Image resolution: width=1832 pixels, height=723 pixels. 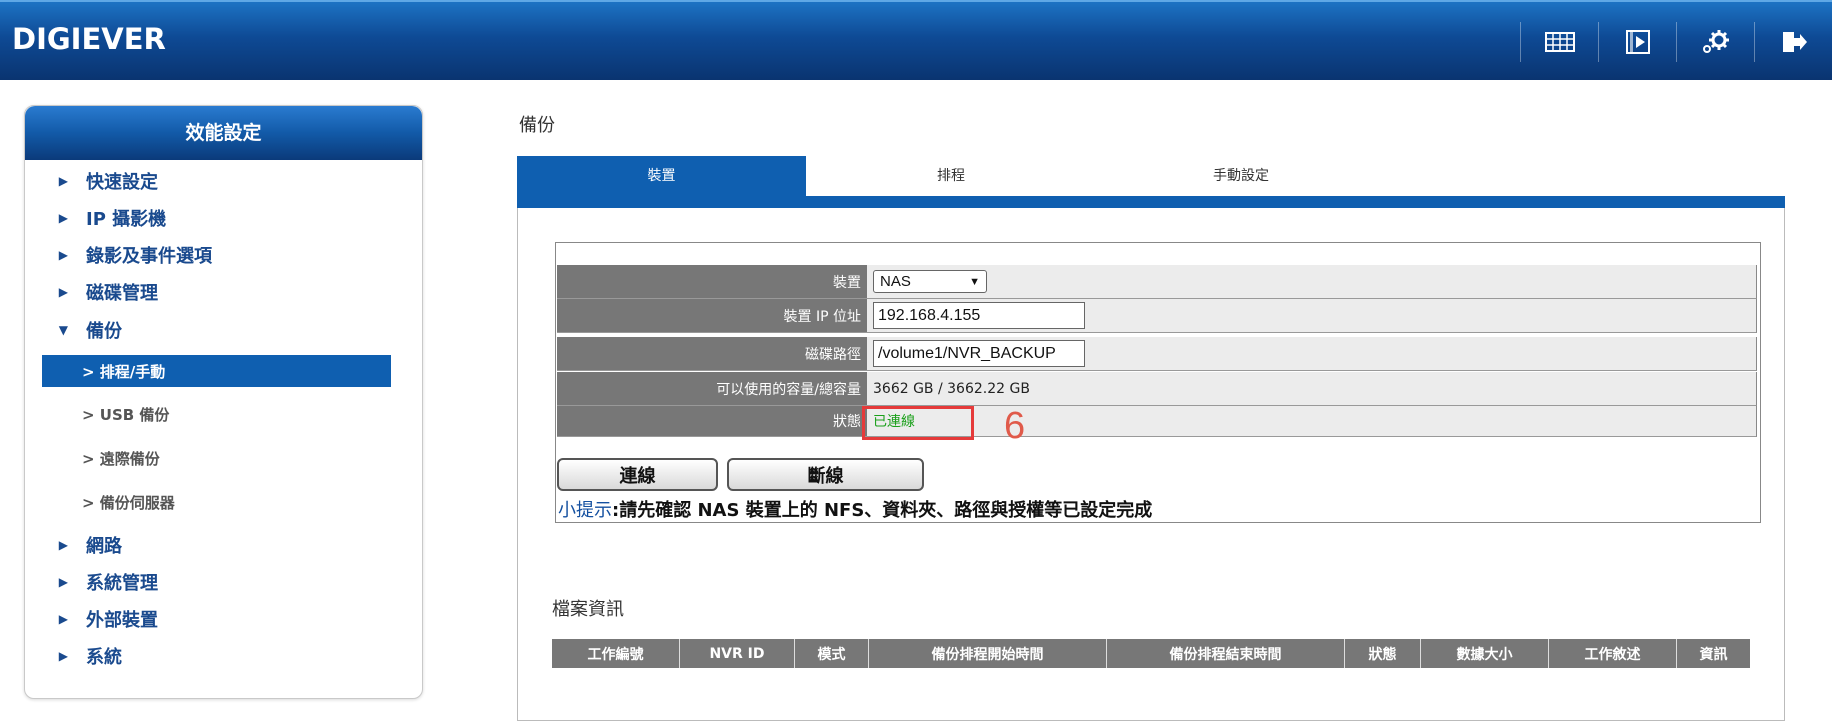 What do you see at coordinates (104, 657) in the screenshot?
I see `sidebar-item-label: 系統` at bounding box center [104, 657].